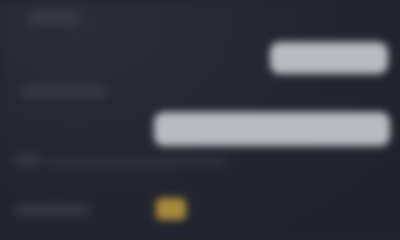 The width and height of the screenshot is (400, 240). Describe the element at coordinates (52, 210) in the screenshot. I see `row-4-label` at that location.